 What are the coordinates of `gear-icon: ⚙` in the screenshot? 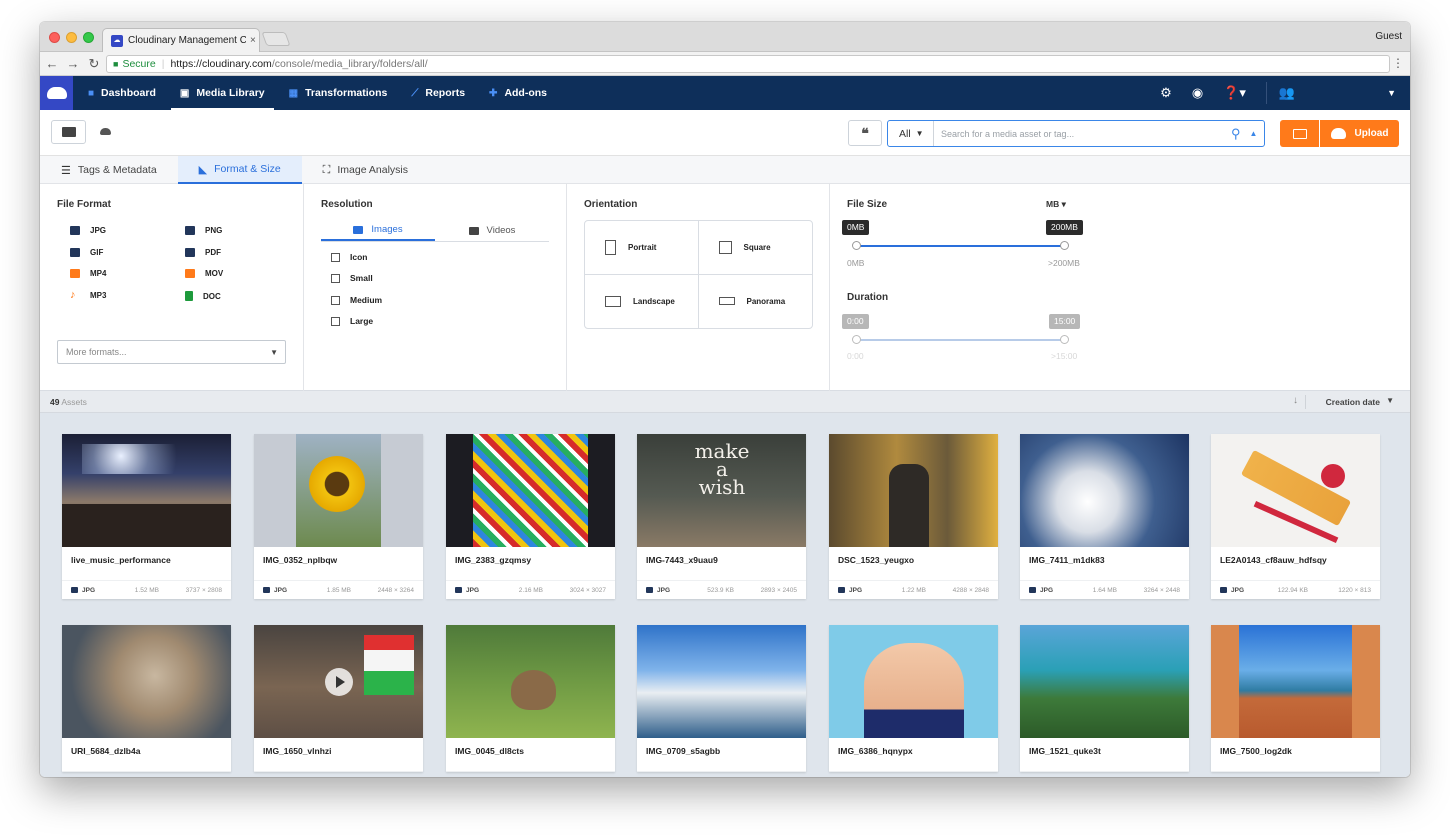 It's located at (1166, 93).